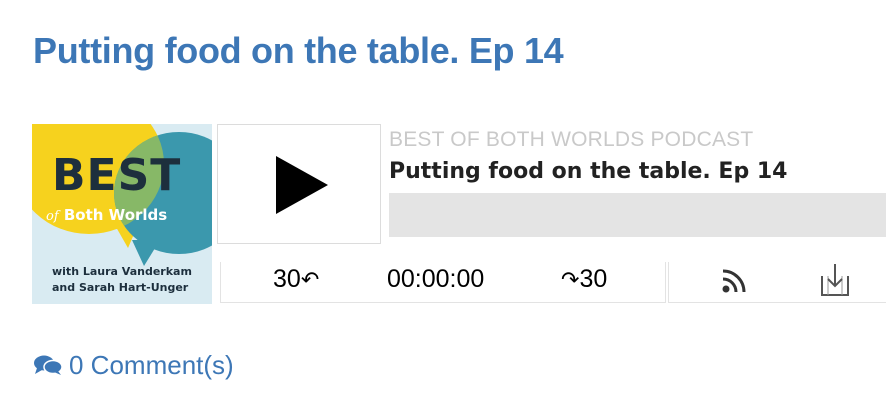 The image size is (886, 412). I want to click on cover-both-worlds-text: of Both Worlds, so click(107, 215).